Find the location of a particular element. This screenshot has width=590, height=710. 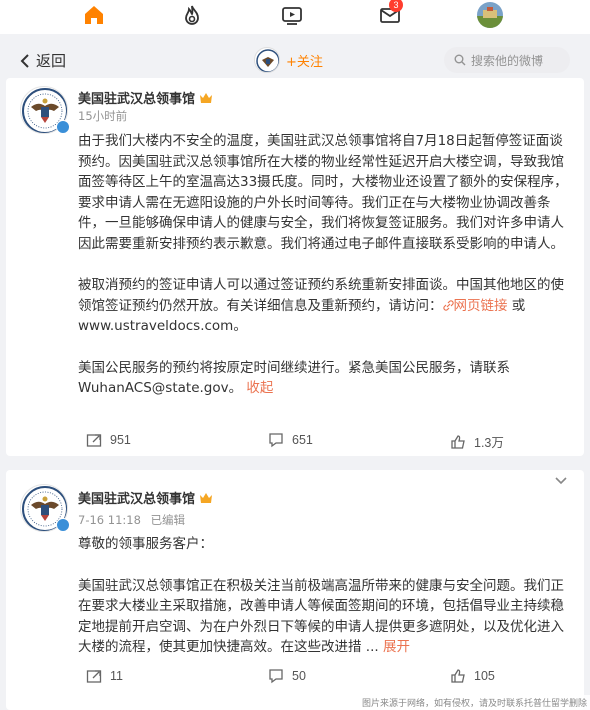

comment-button: 651 is located at coordinates (290, 440).